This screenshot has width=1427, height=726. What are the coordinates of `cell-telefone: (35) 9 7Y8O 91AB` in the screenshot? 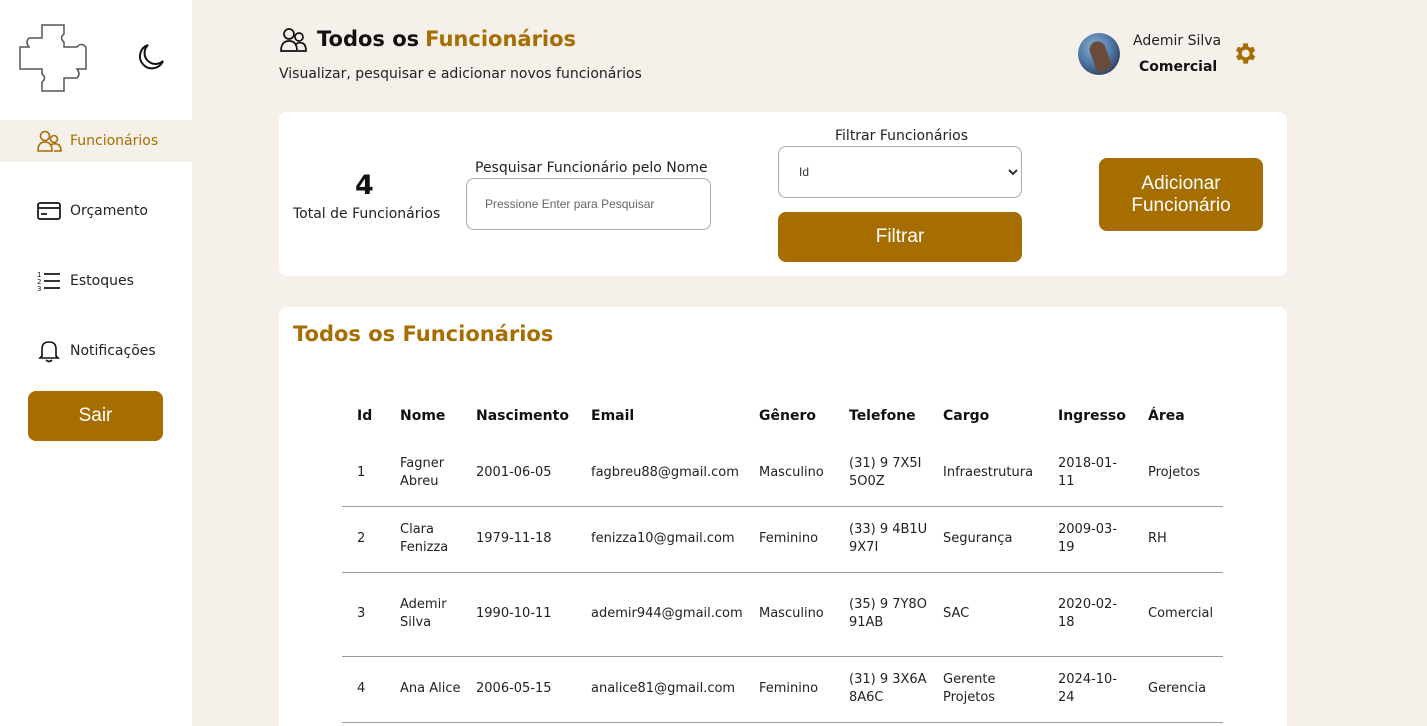 It's located at (881, 614).